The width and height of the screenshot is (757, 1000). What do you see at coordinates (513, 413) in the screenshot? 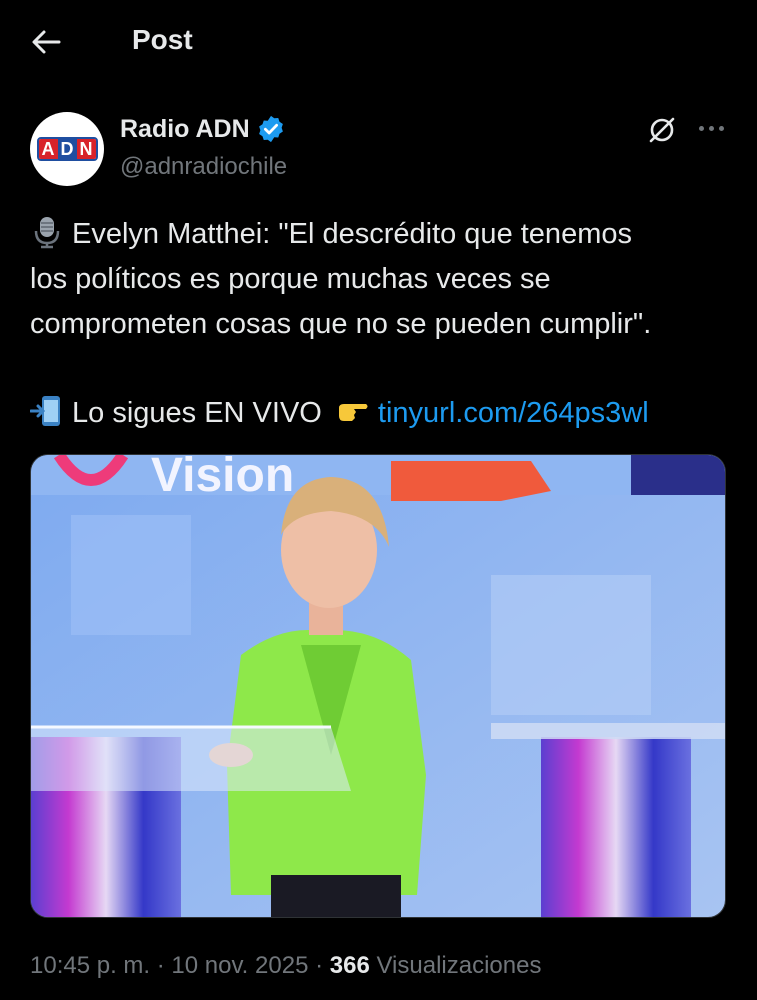
I see `tweet-link: tinyurl.com/264ps3wl` at bounding box center [513, 413].